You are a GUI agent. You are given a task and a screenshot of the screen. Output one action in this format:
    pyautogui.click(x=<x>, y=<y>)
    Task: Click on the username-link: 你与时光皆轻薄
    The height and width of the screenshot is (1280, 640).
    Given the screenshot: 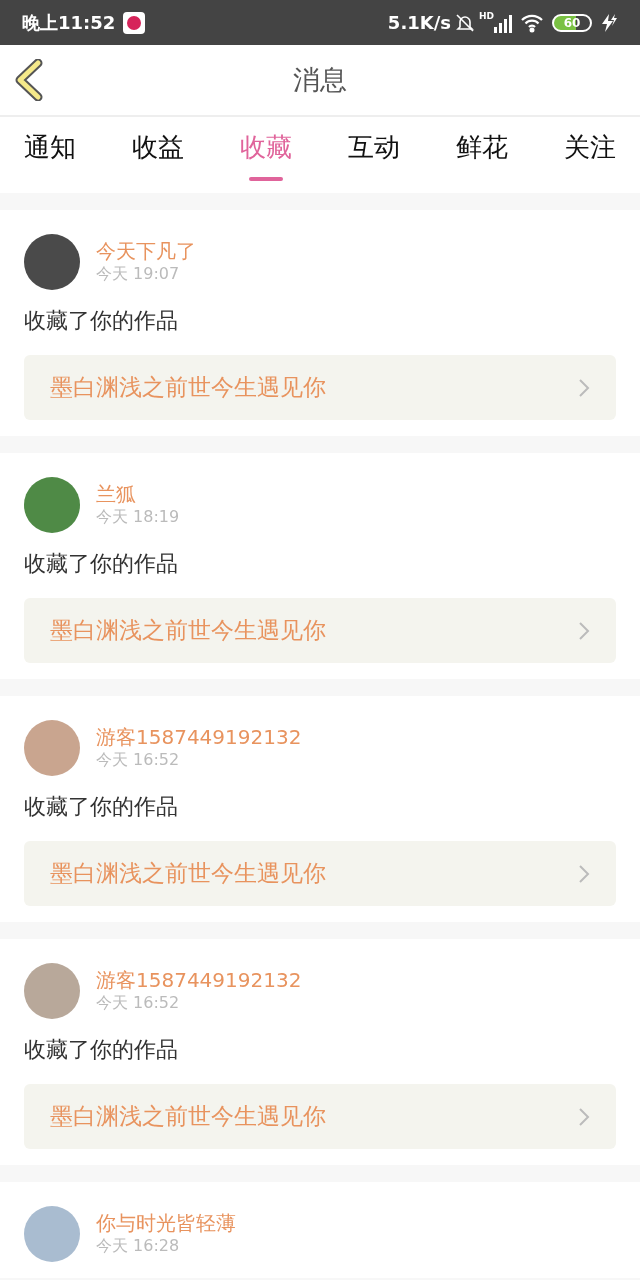 What is the action you would take?
    pyautogui.click(x=166, y=1223)
    